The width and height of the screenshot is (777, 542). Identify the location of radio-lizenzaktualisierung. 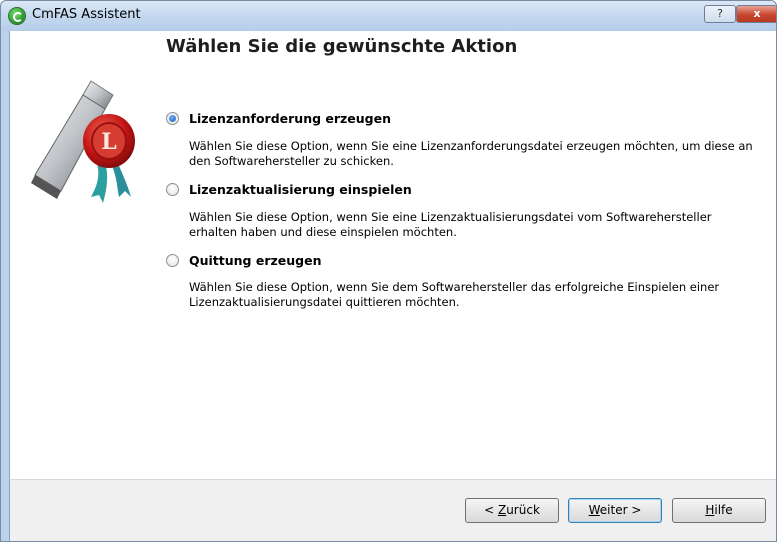
(172, 189).